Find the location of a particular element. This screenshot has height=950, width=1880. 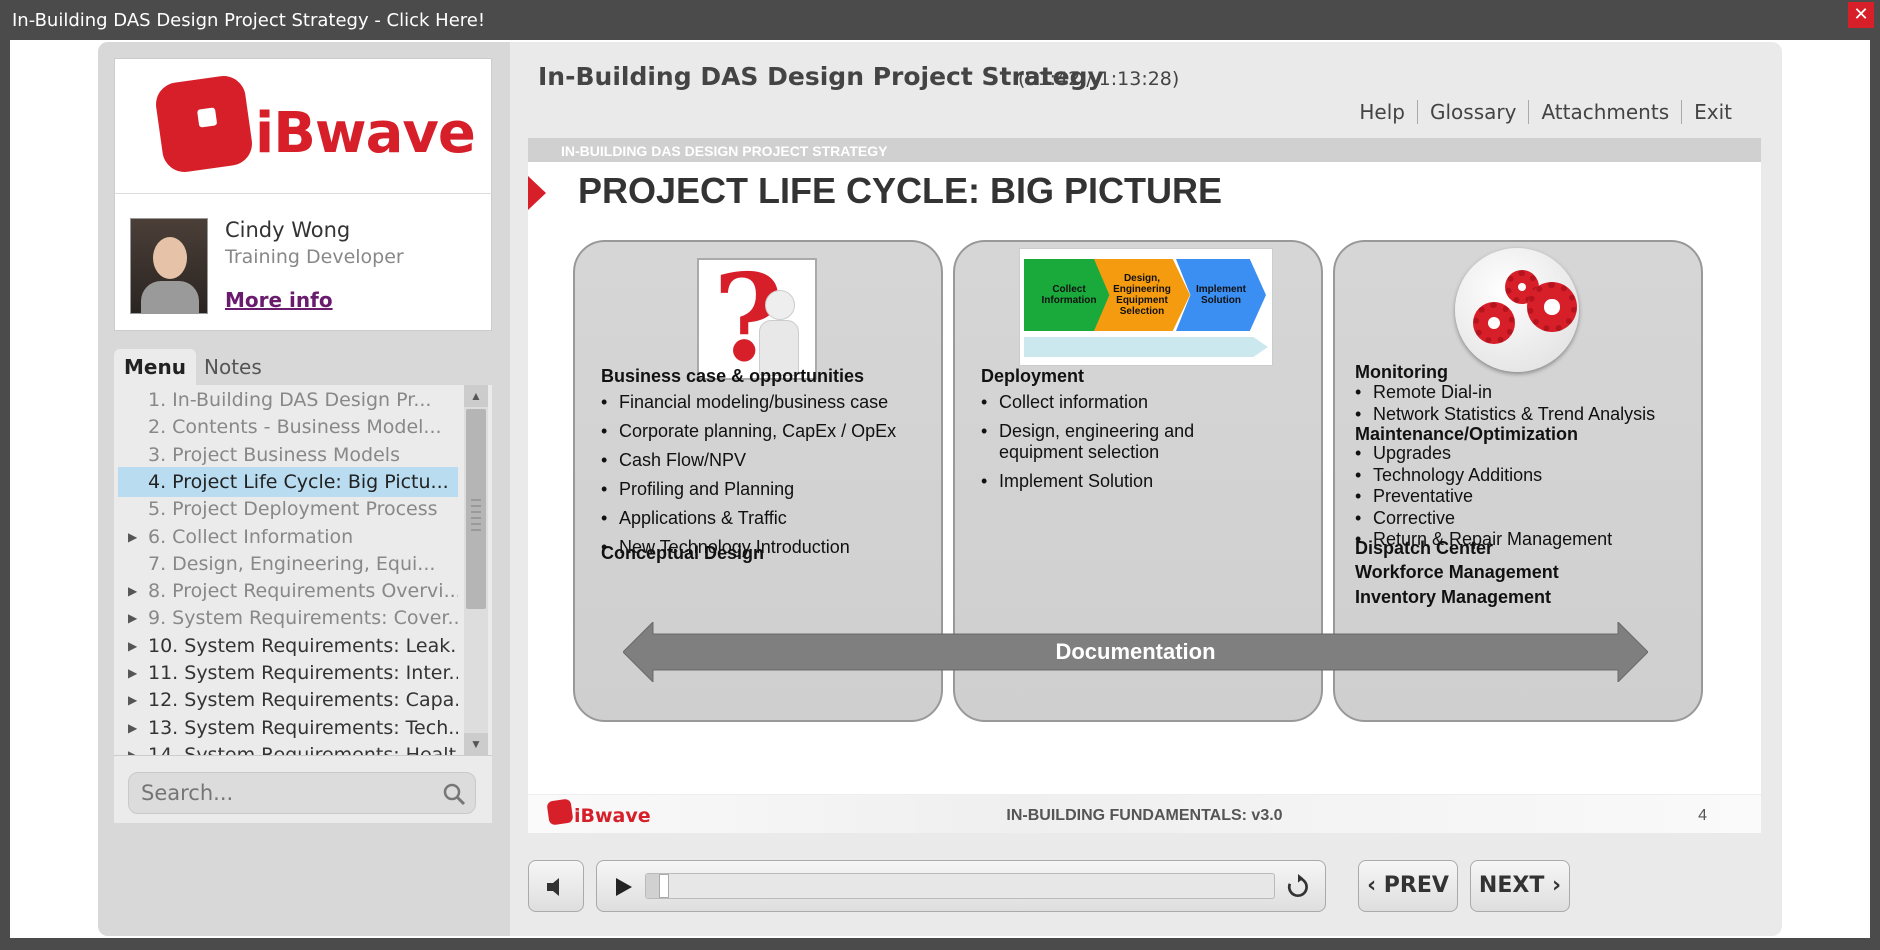

menu-item: 3. Project Business Models is located at coordinates (288, 455).